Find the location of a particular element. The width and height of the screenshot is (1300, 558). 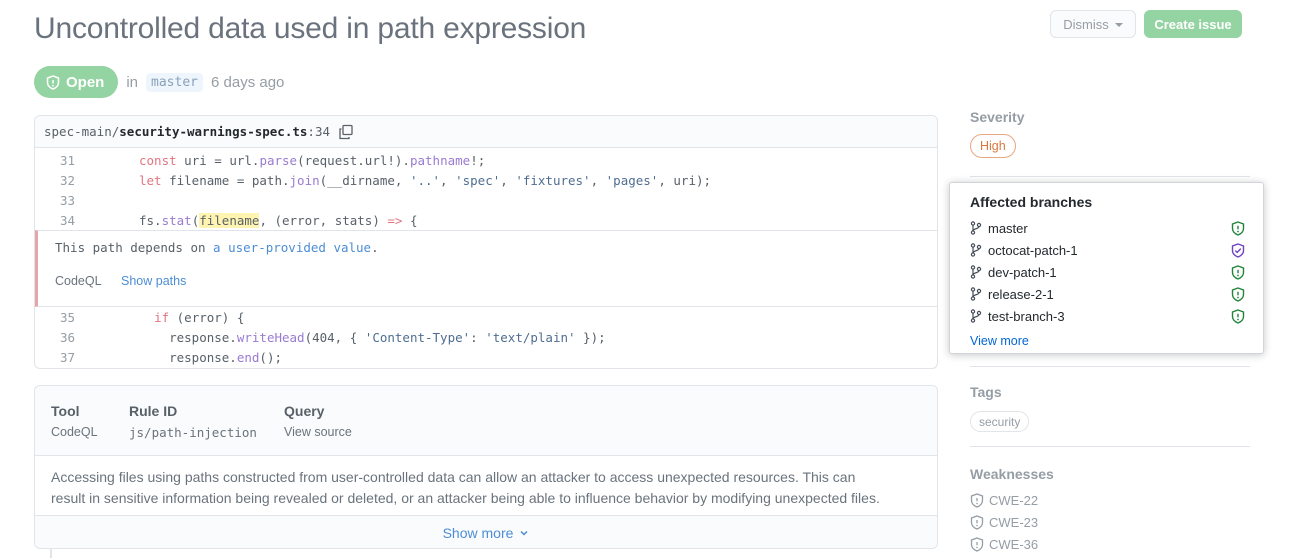

shield-check-icon is located at coordinates (1238, 250).